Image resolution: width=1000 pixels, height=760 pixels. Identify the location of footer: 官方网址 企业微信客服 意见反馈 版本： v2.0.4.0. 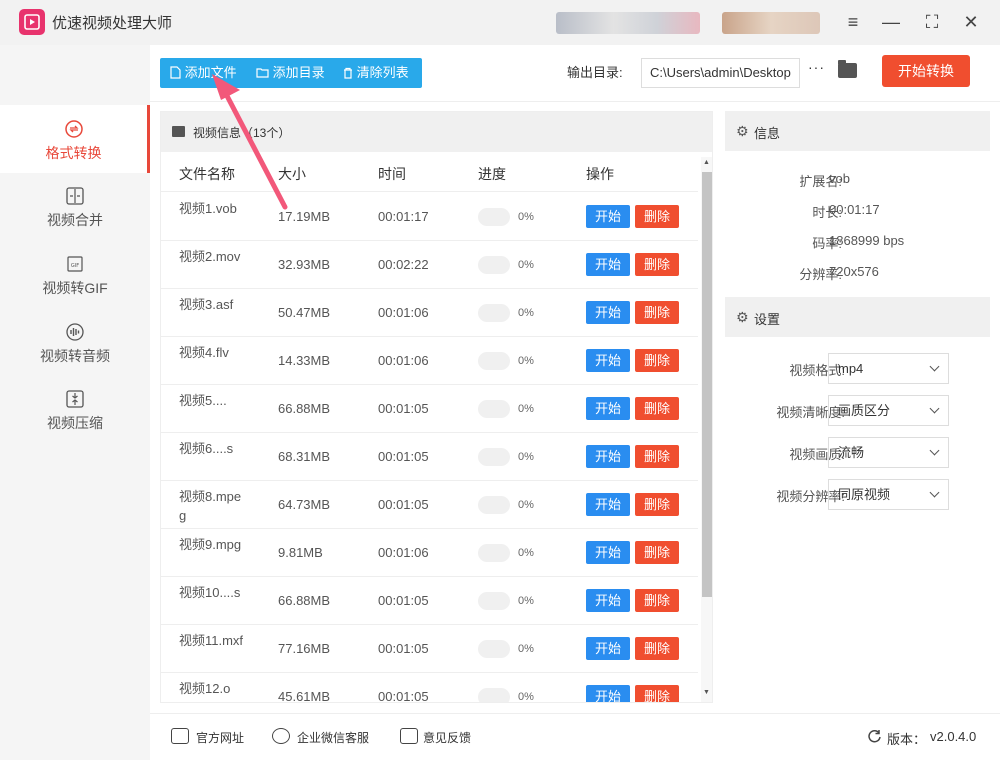
(575, 736).